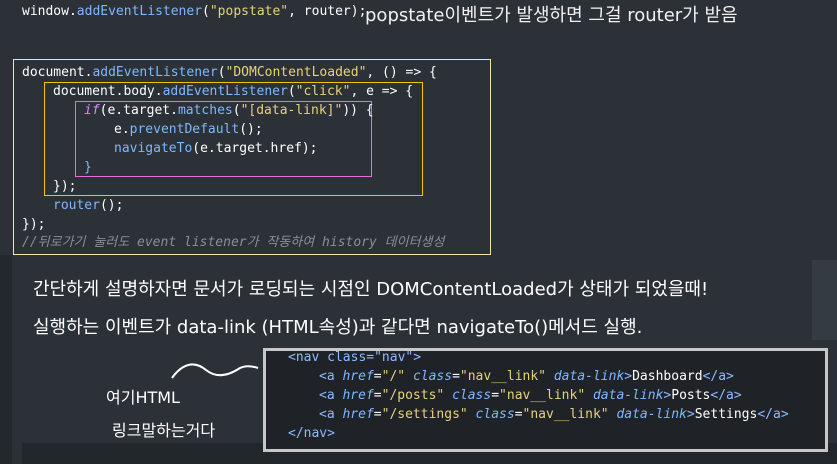 This screenshot has width=837, height=464. Describe the element at coordinates (164, 430) in the screenshot. I see `handwriting-line-2: 링크말하는거다` at that location.